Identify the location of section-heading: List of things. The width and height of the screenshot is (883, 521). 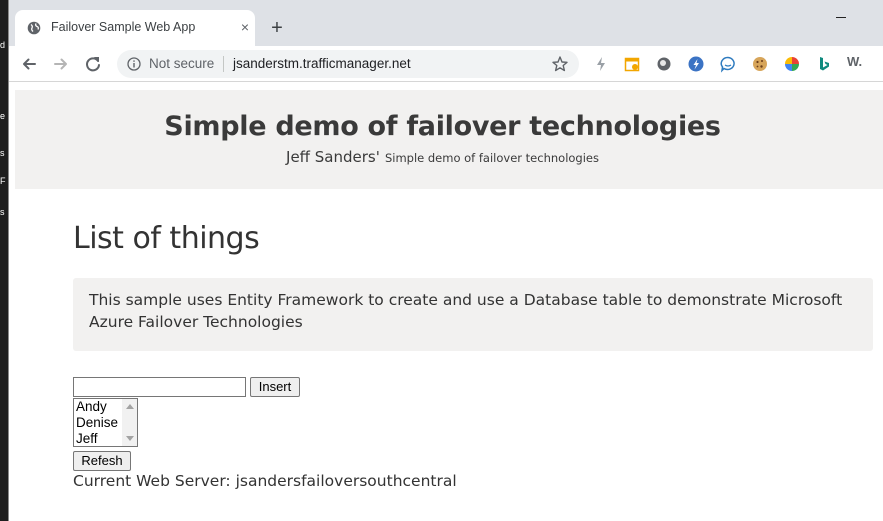
(166, 238).